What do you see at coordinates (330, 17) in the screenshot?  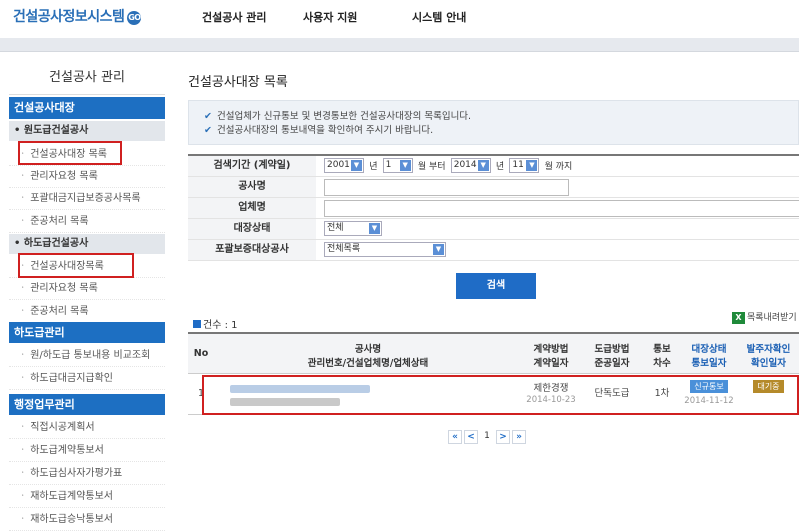 I see `nav-user-support: 사용자 지원` at bounding box center [330, 17].